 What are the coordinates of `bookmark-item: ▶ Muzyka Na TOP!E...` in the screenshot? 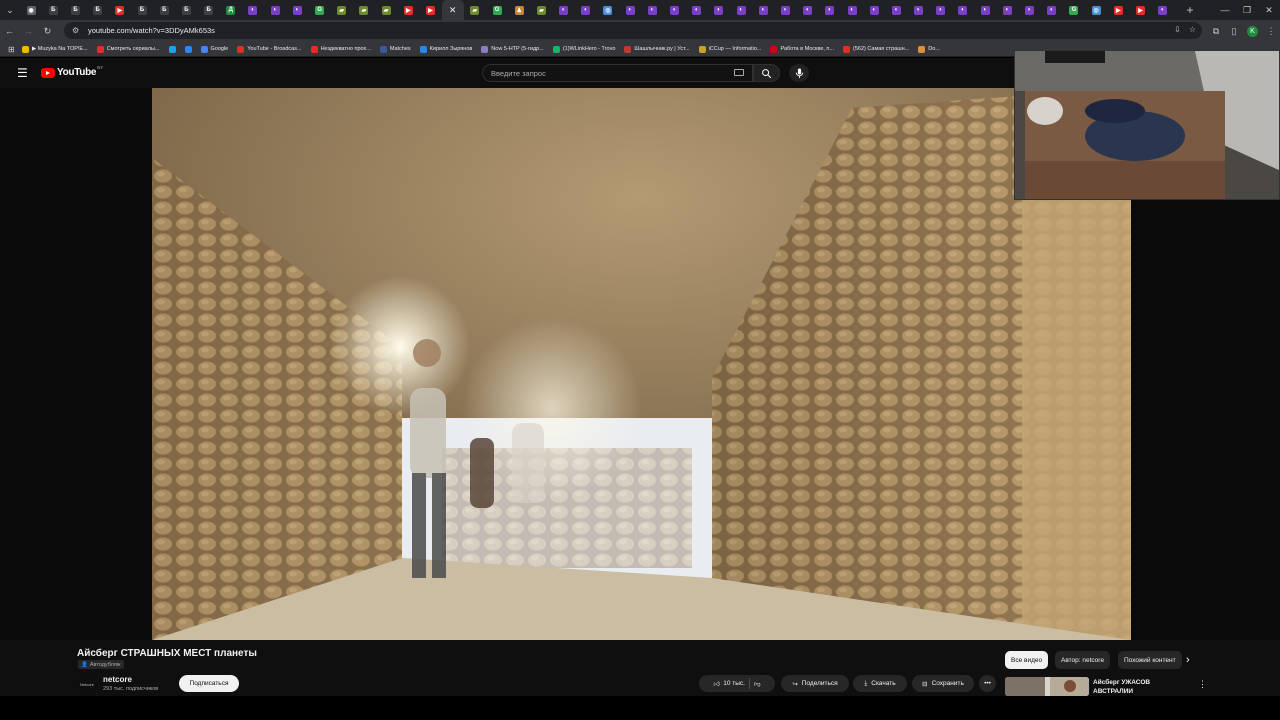 It's located at (55, 49).